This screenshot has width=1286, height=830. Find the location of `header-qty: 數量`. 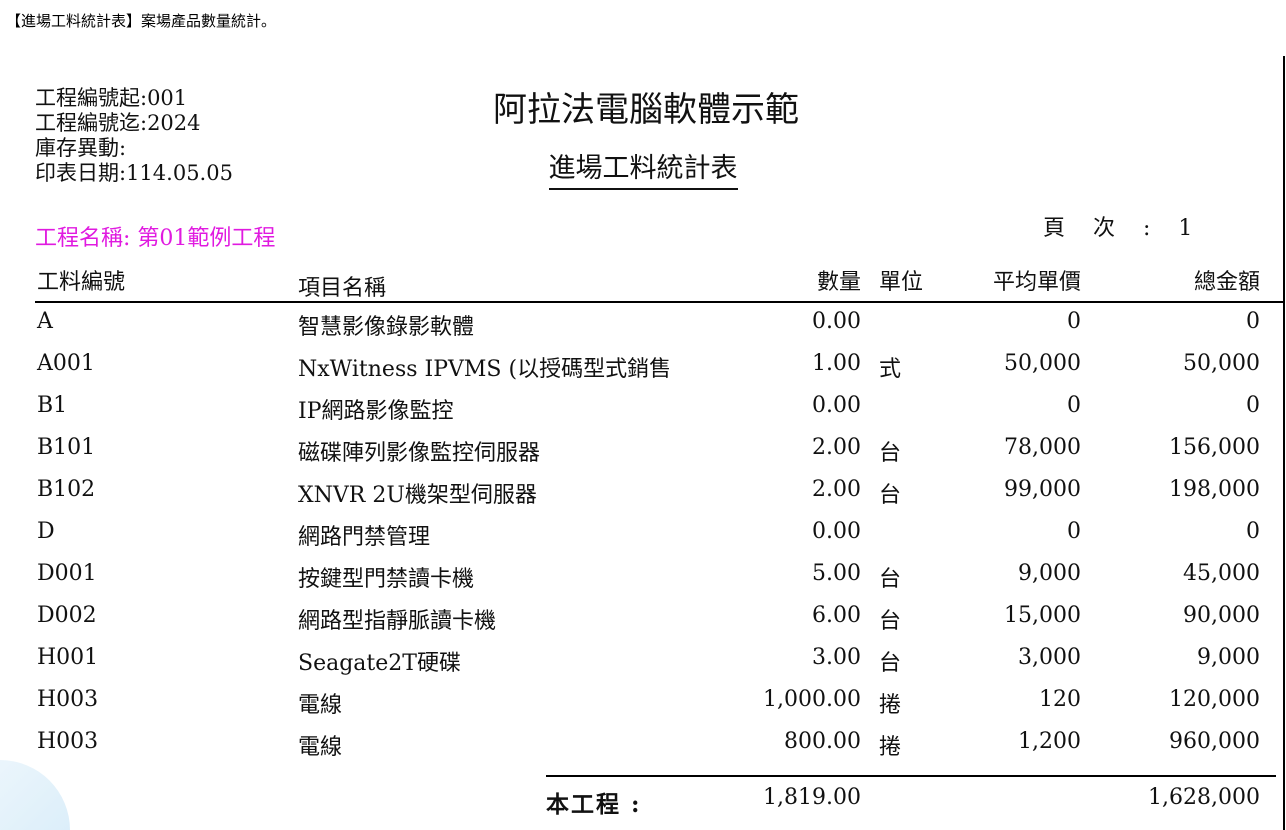

header-qty: 數量 is located at coordinates (838, 282).